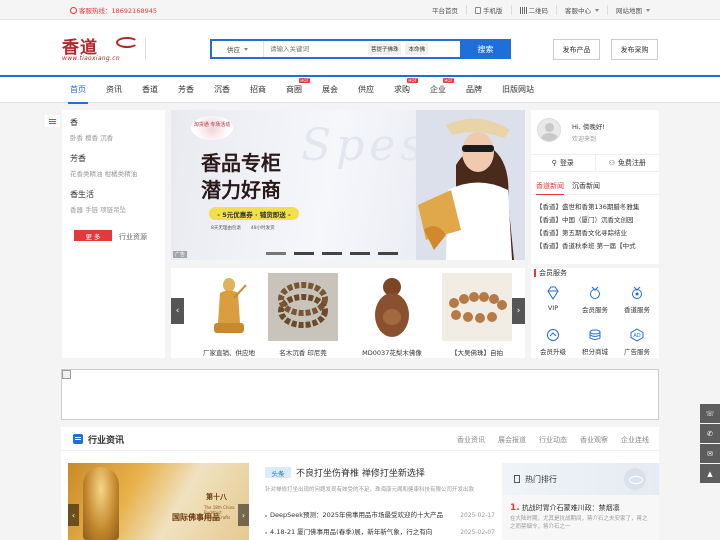 The height and width of the screenshot is (540, 720). What do you see at coordinates (636, 336) in the screenshot?
I see `svg-text: AD` at bounding box center [636, 336].